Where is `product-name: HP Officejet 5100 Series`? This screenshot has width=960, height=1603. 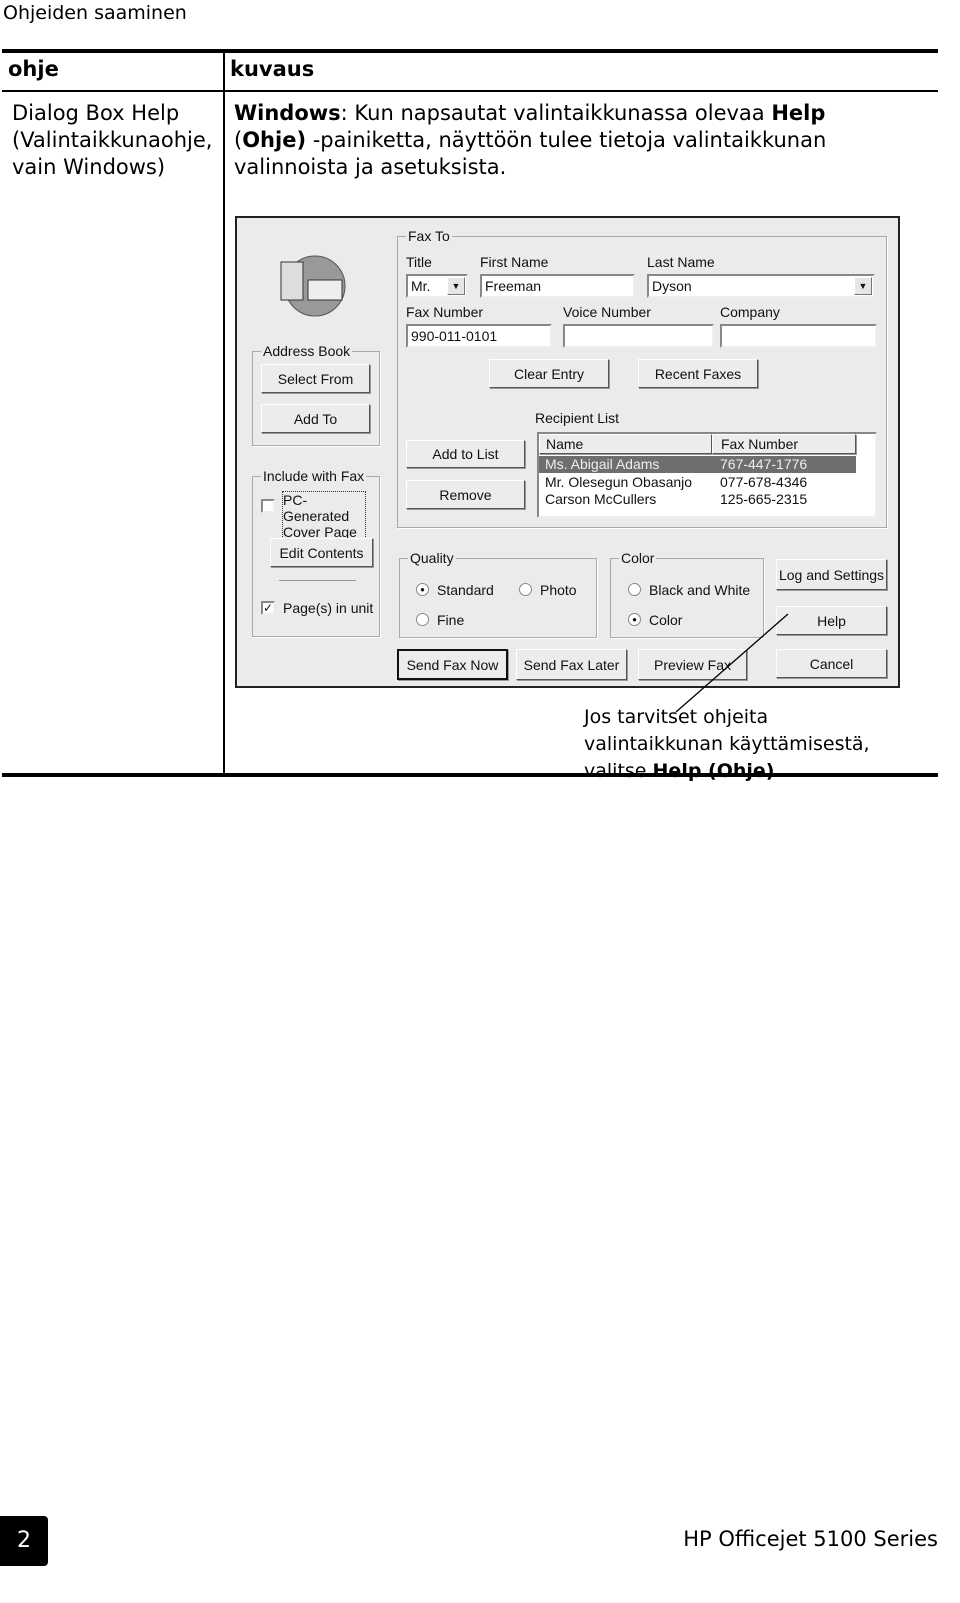 product-name: HP Officejet 5100 Series is located at coordinates (810, 1539).